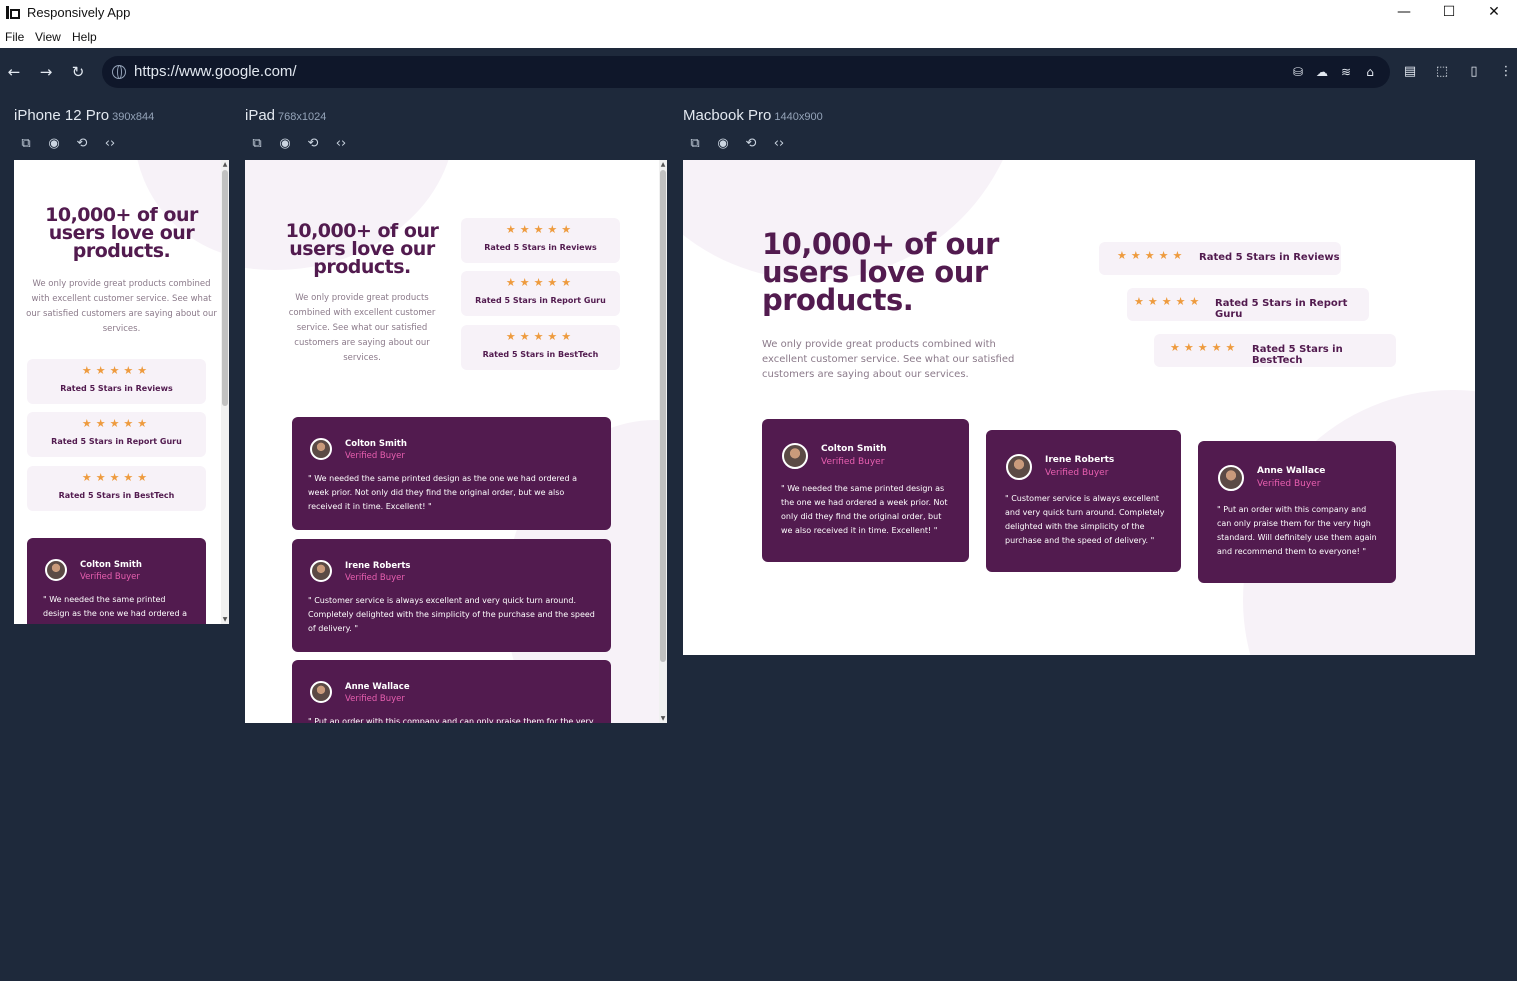  Describe the element at coordinates (78, 72) in the screenshot. I see `reload-button: ↻` at that location.